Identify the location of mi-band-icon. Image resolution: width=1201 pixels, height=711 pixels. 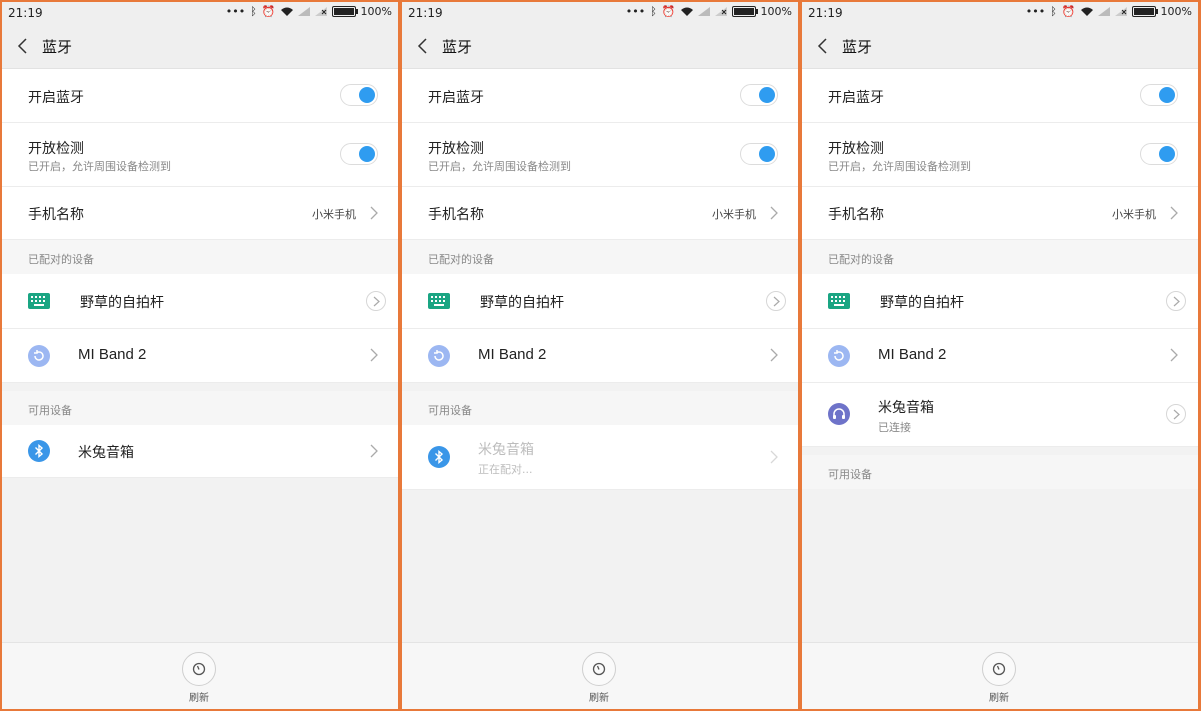
(39, 356).